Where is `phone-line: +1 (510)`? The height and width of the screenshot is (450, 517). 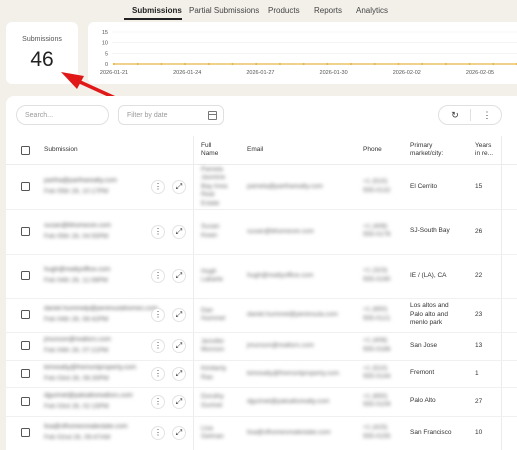
phone-line: +1 (510) is located at coordinates (375, 368).